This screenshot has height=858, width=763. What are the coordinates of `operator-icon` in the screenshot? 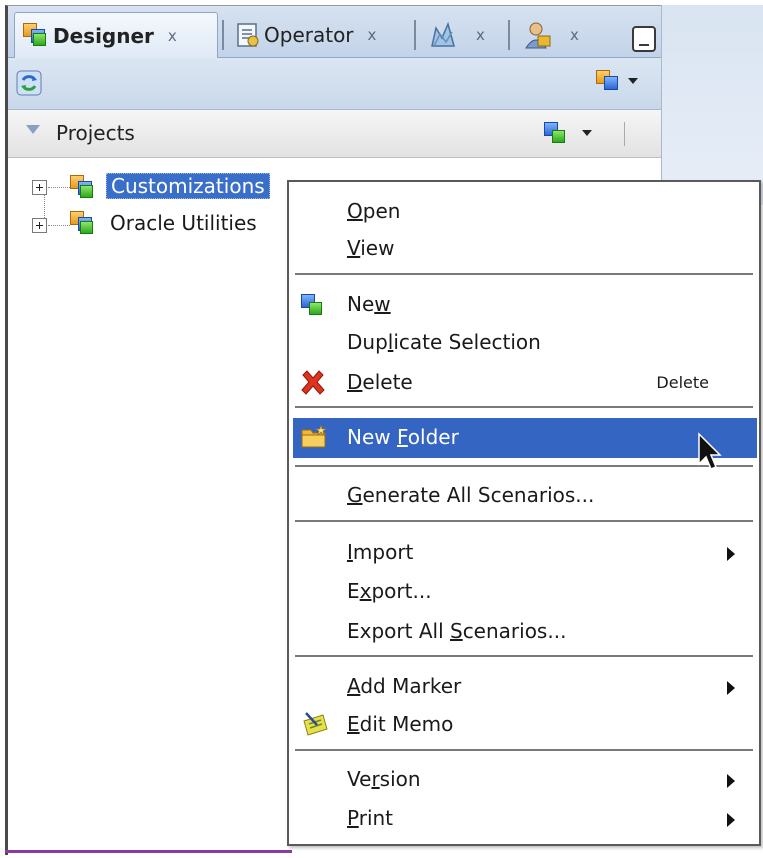 It's located at (248, 35).